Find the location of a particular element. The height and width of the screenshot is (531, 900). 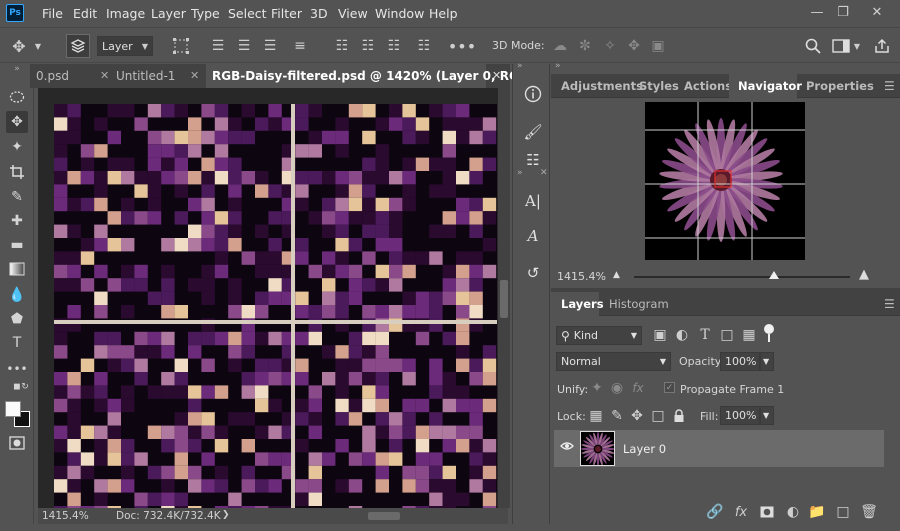

eraser-icon: ▬ is located at coordinates (17, 245).